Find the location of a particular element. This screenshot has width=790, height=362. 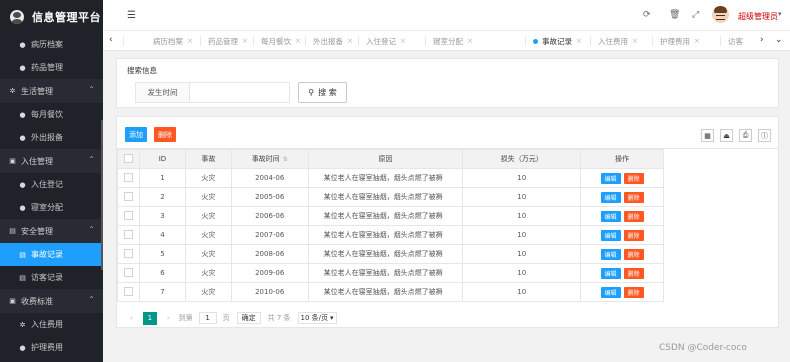

calendar-icon: ▤ is located at coordinates (12, 231).